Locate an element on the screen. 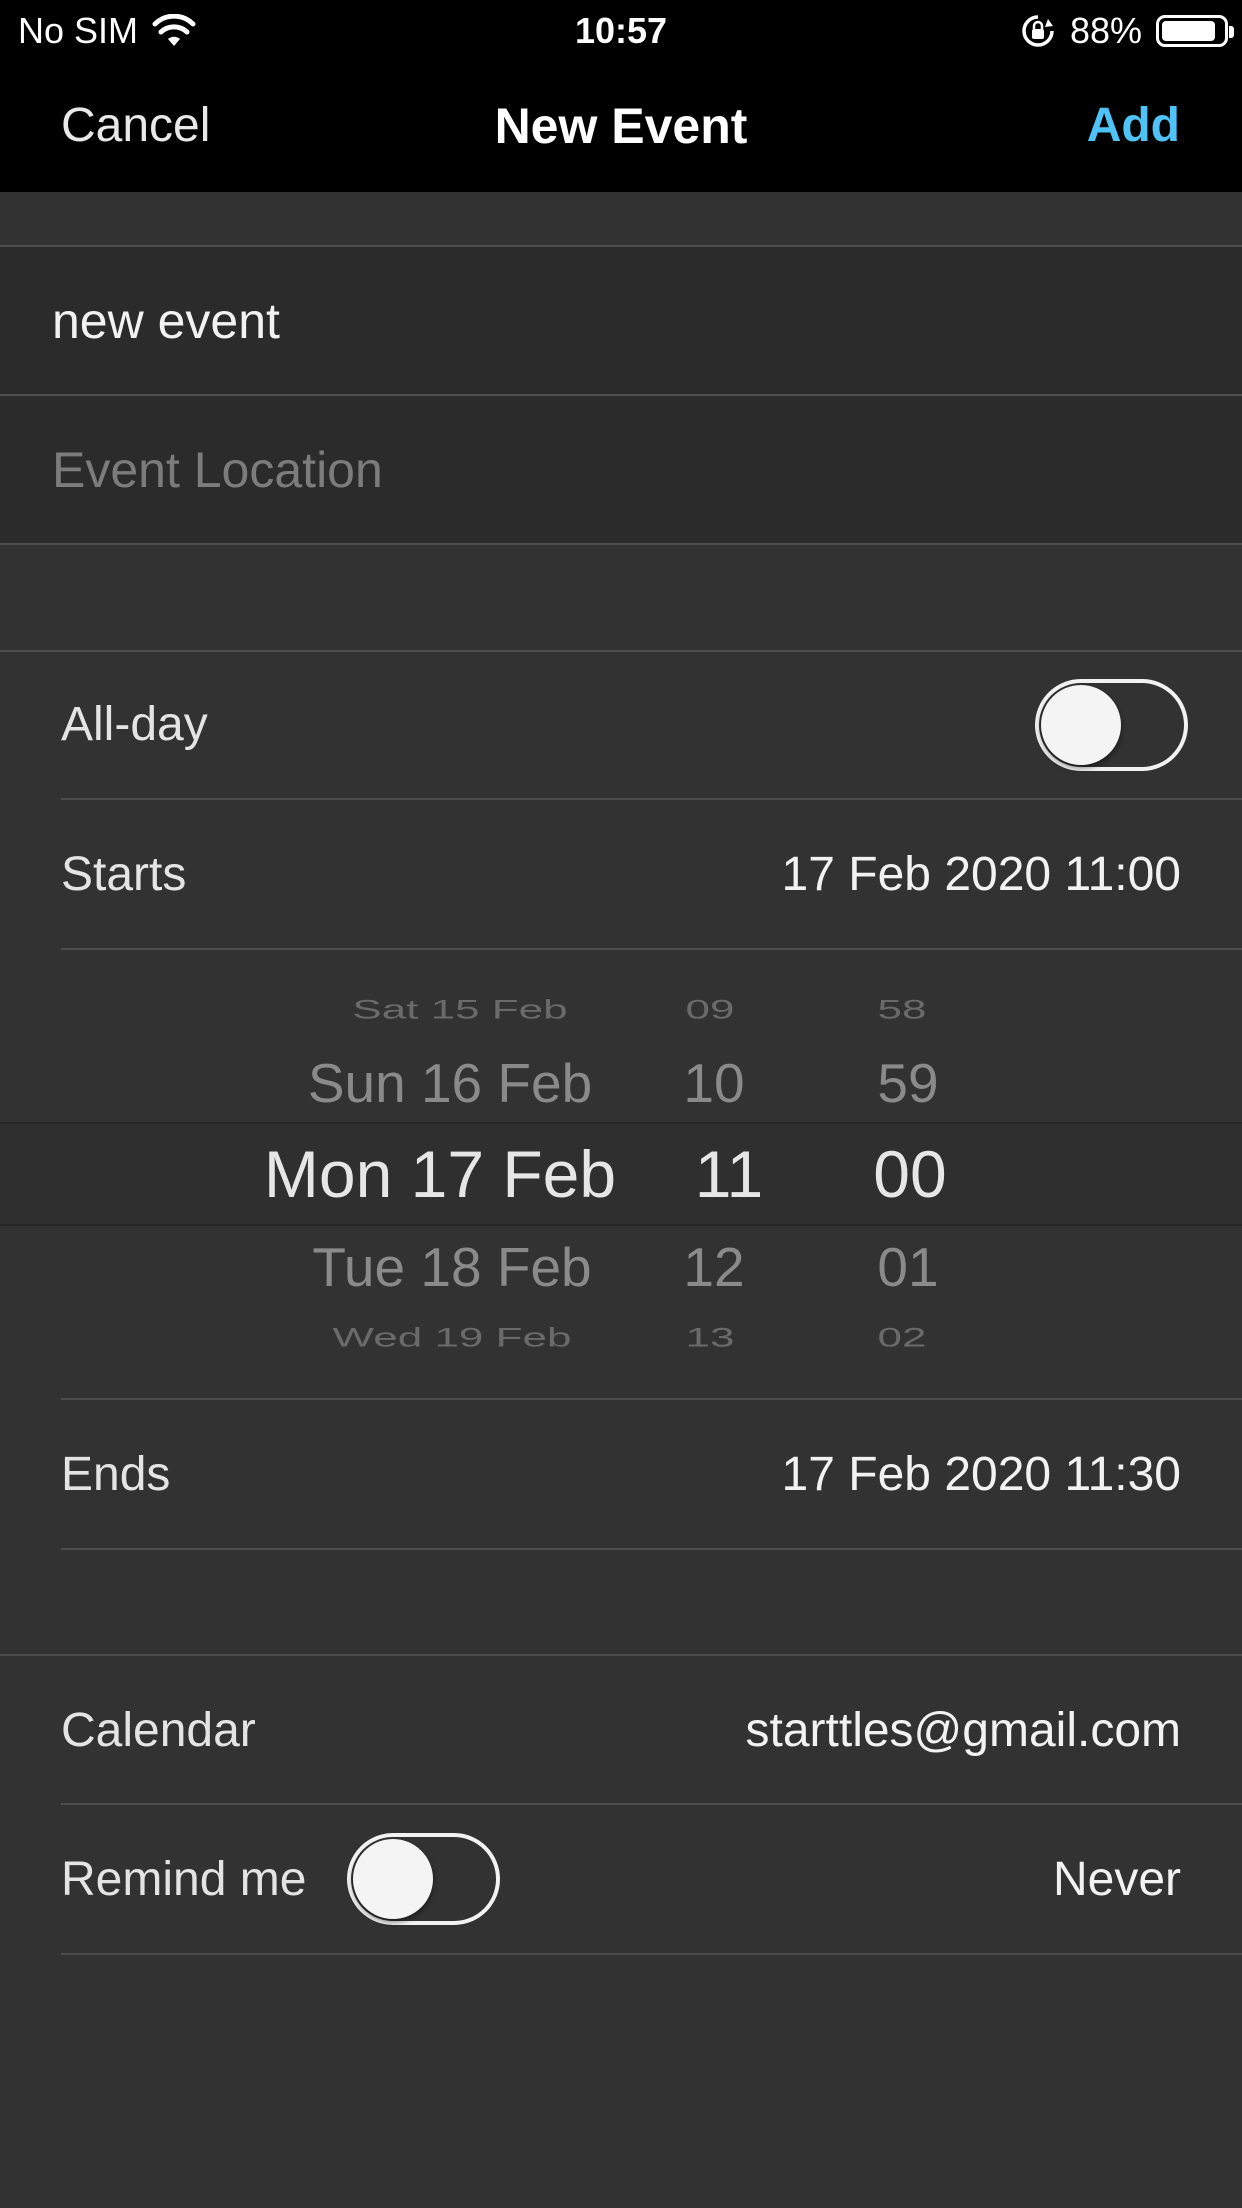 The image size is (1242, 2208). picker-day-selected: Mon 17 Feb is located at coordinates (440, 1174).